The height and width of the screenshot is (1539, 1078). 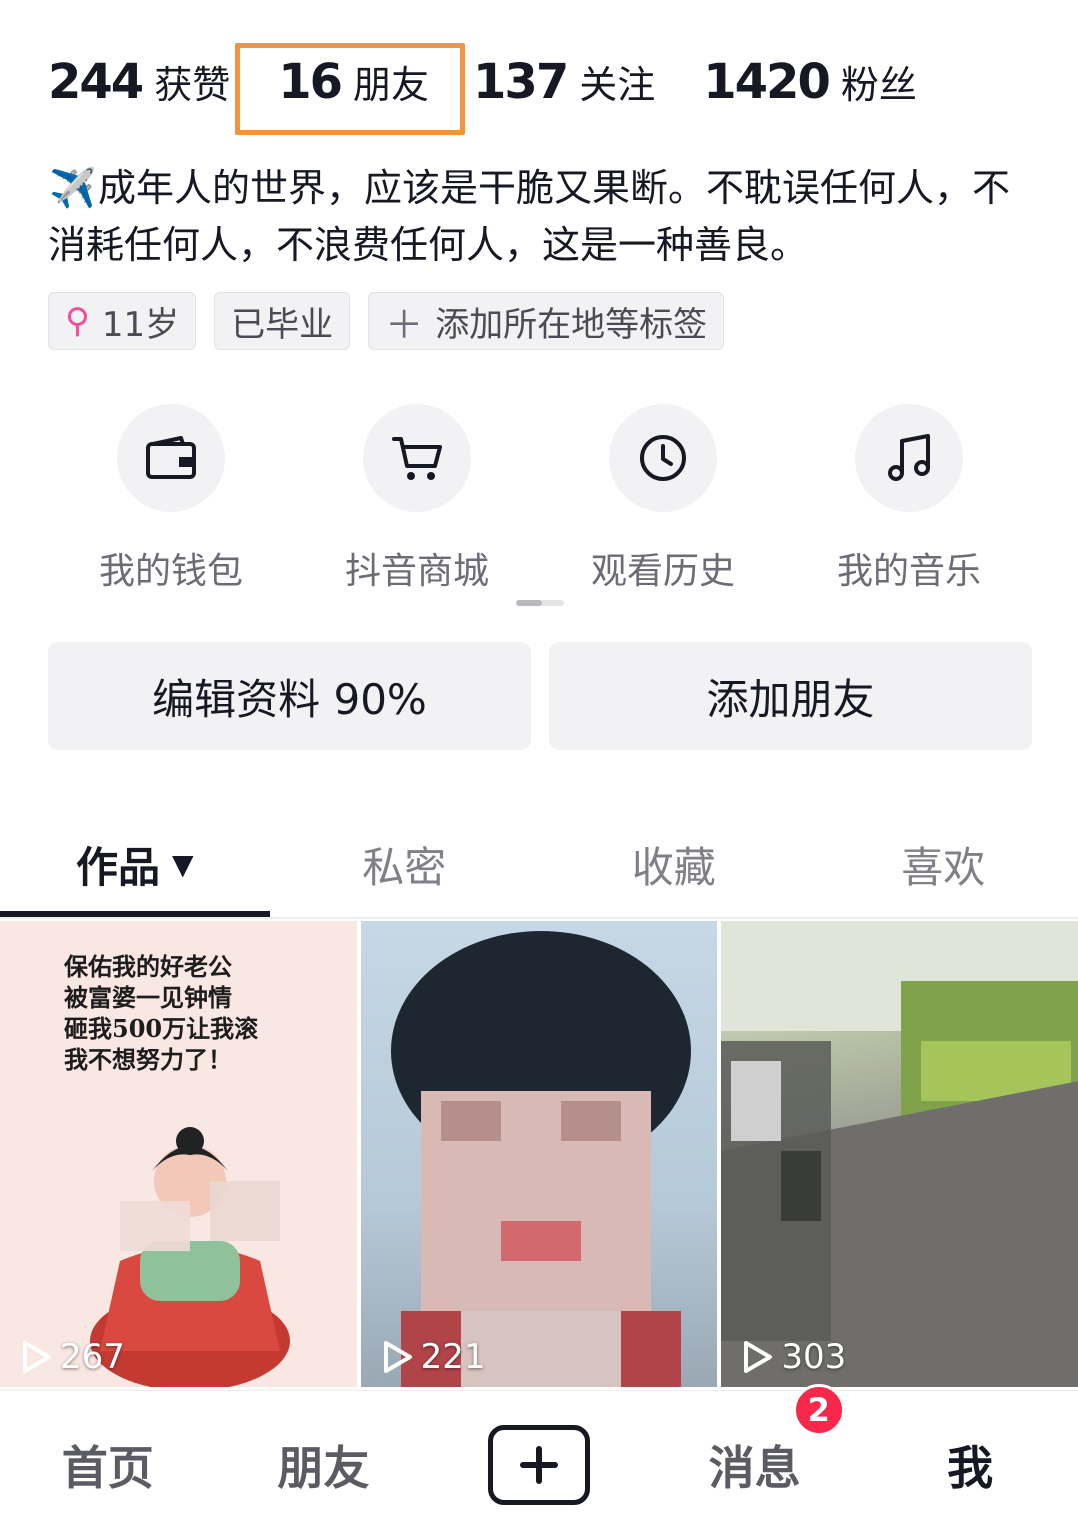 I want to click on tab-works: 作品 ▼, so click(x=135, y=864).